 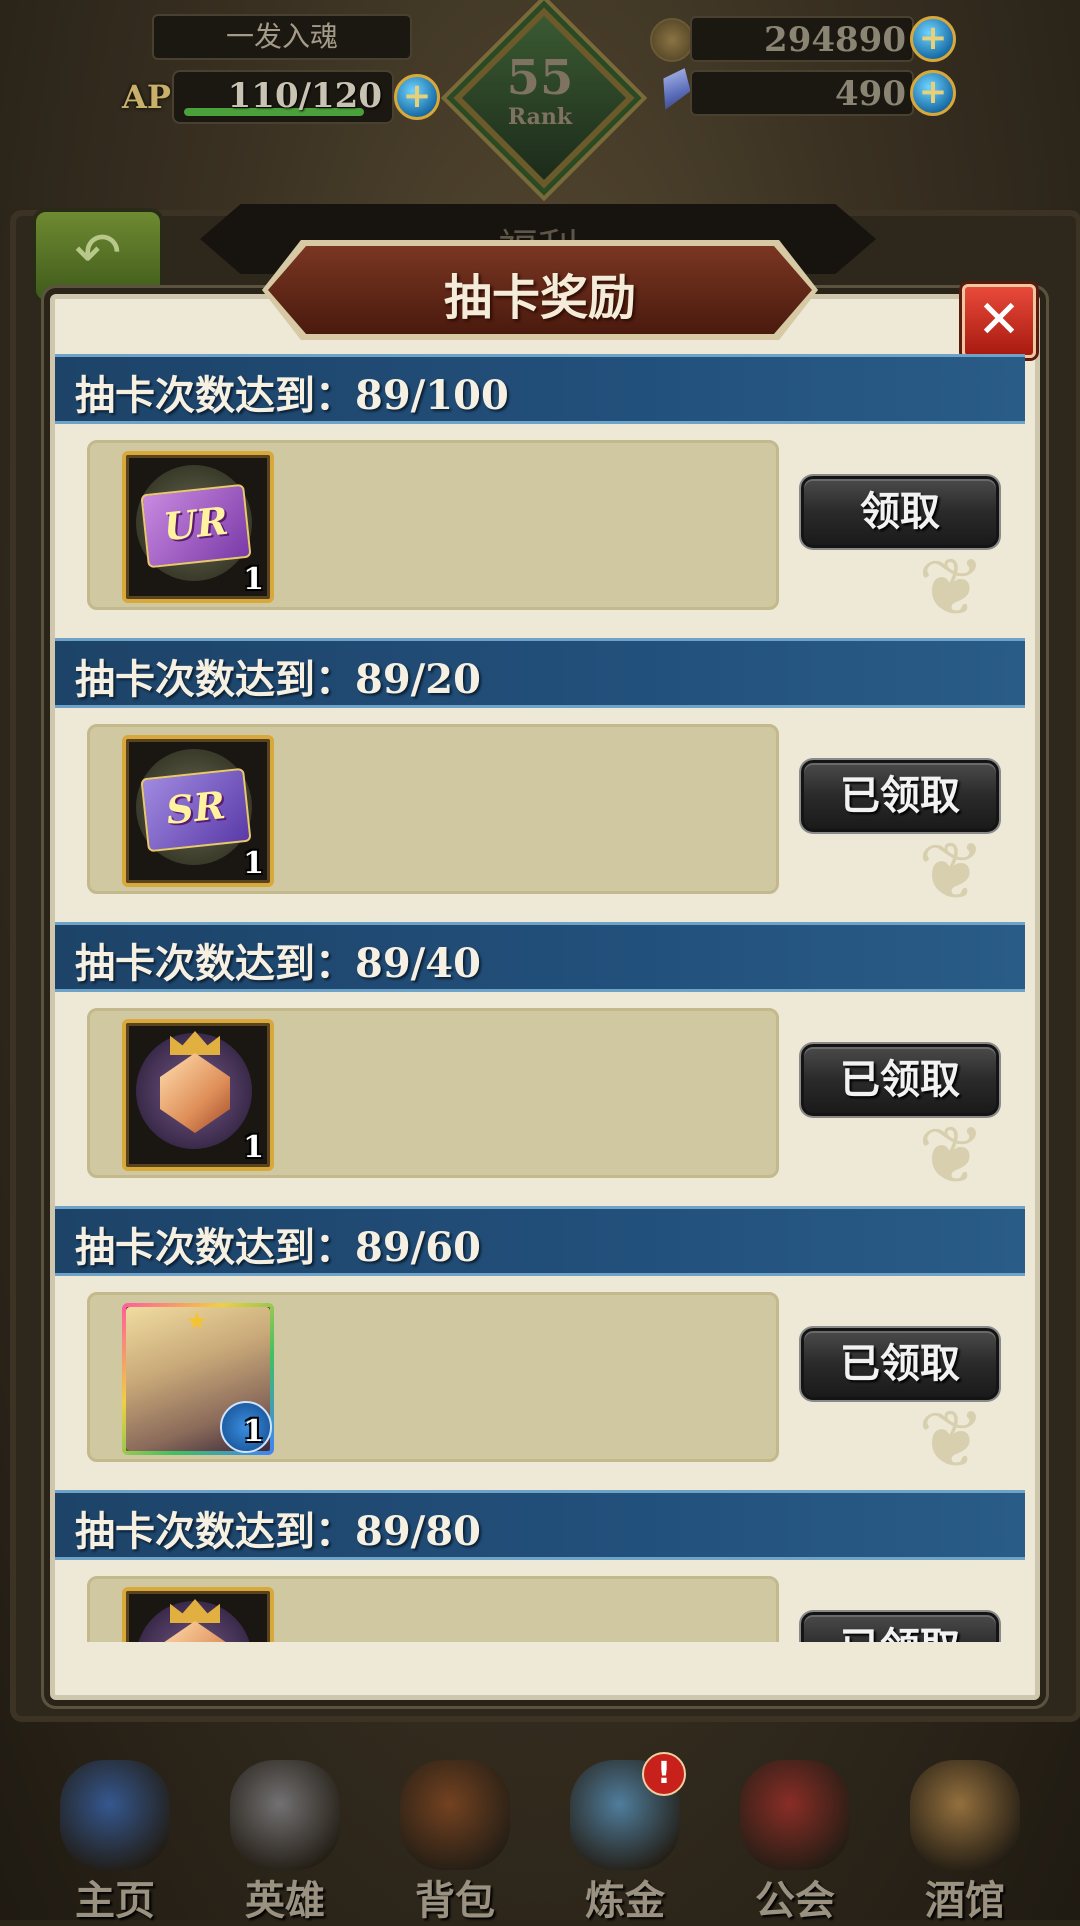 I want to click on section-body: SR 1 已领取 ❦, so click(x=540, y=815).